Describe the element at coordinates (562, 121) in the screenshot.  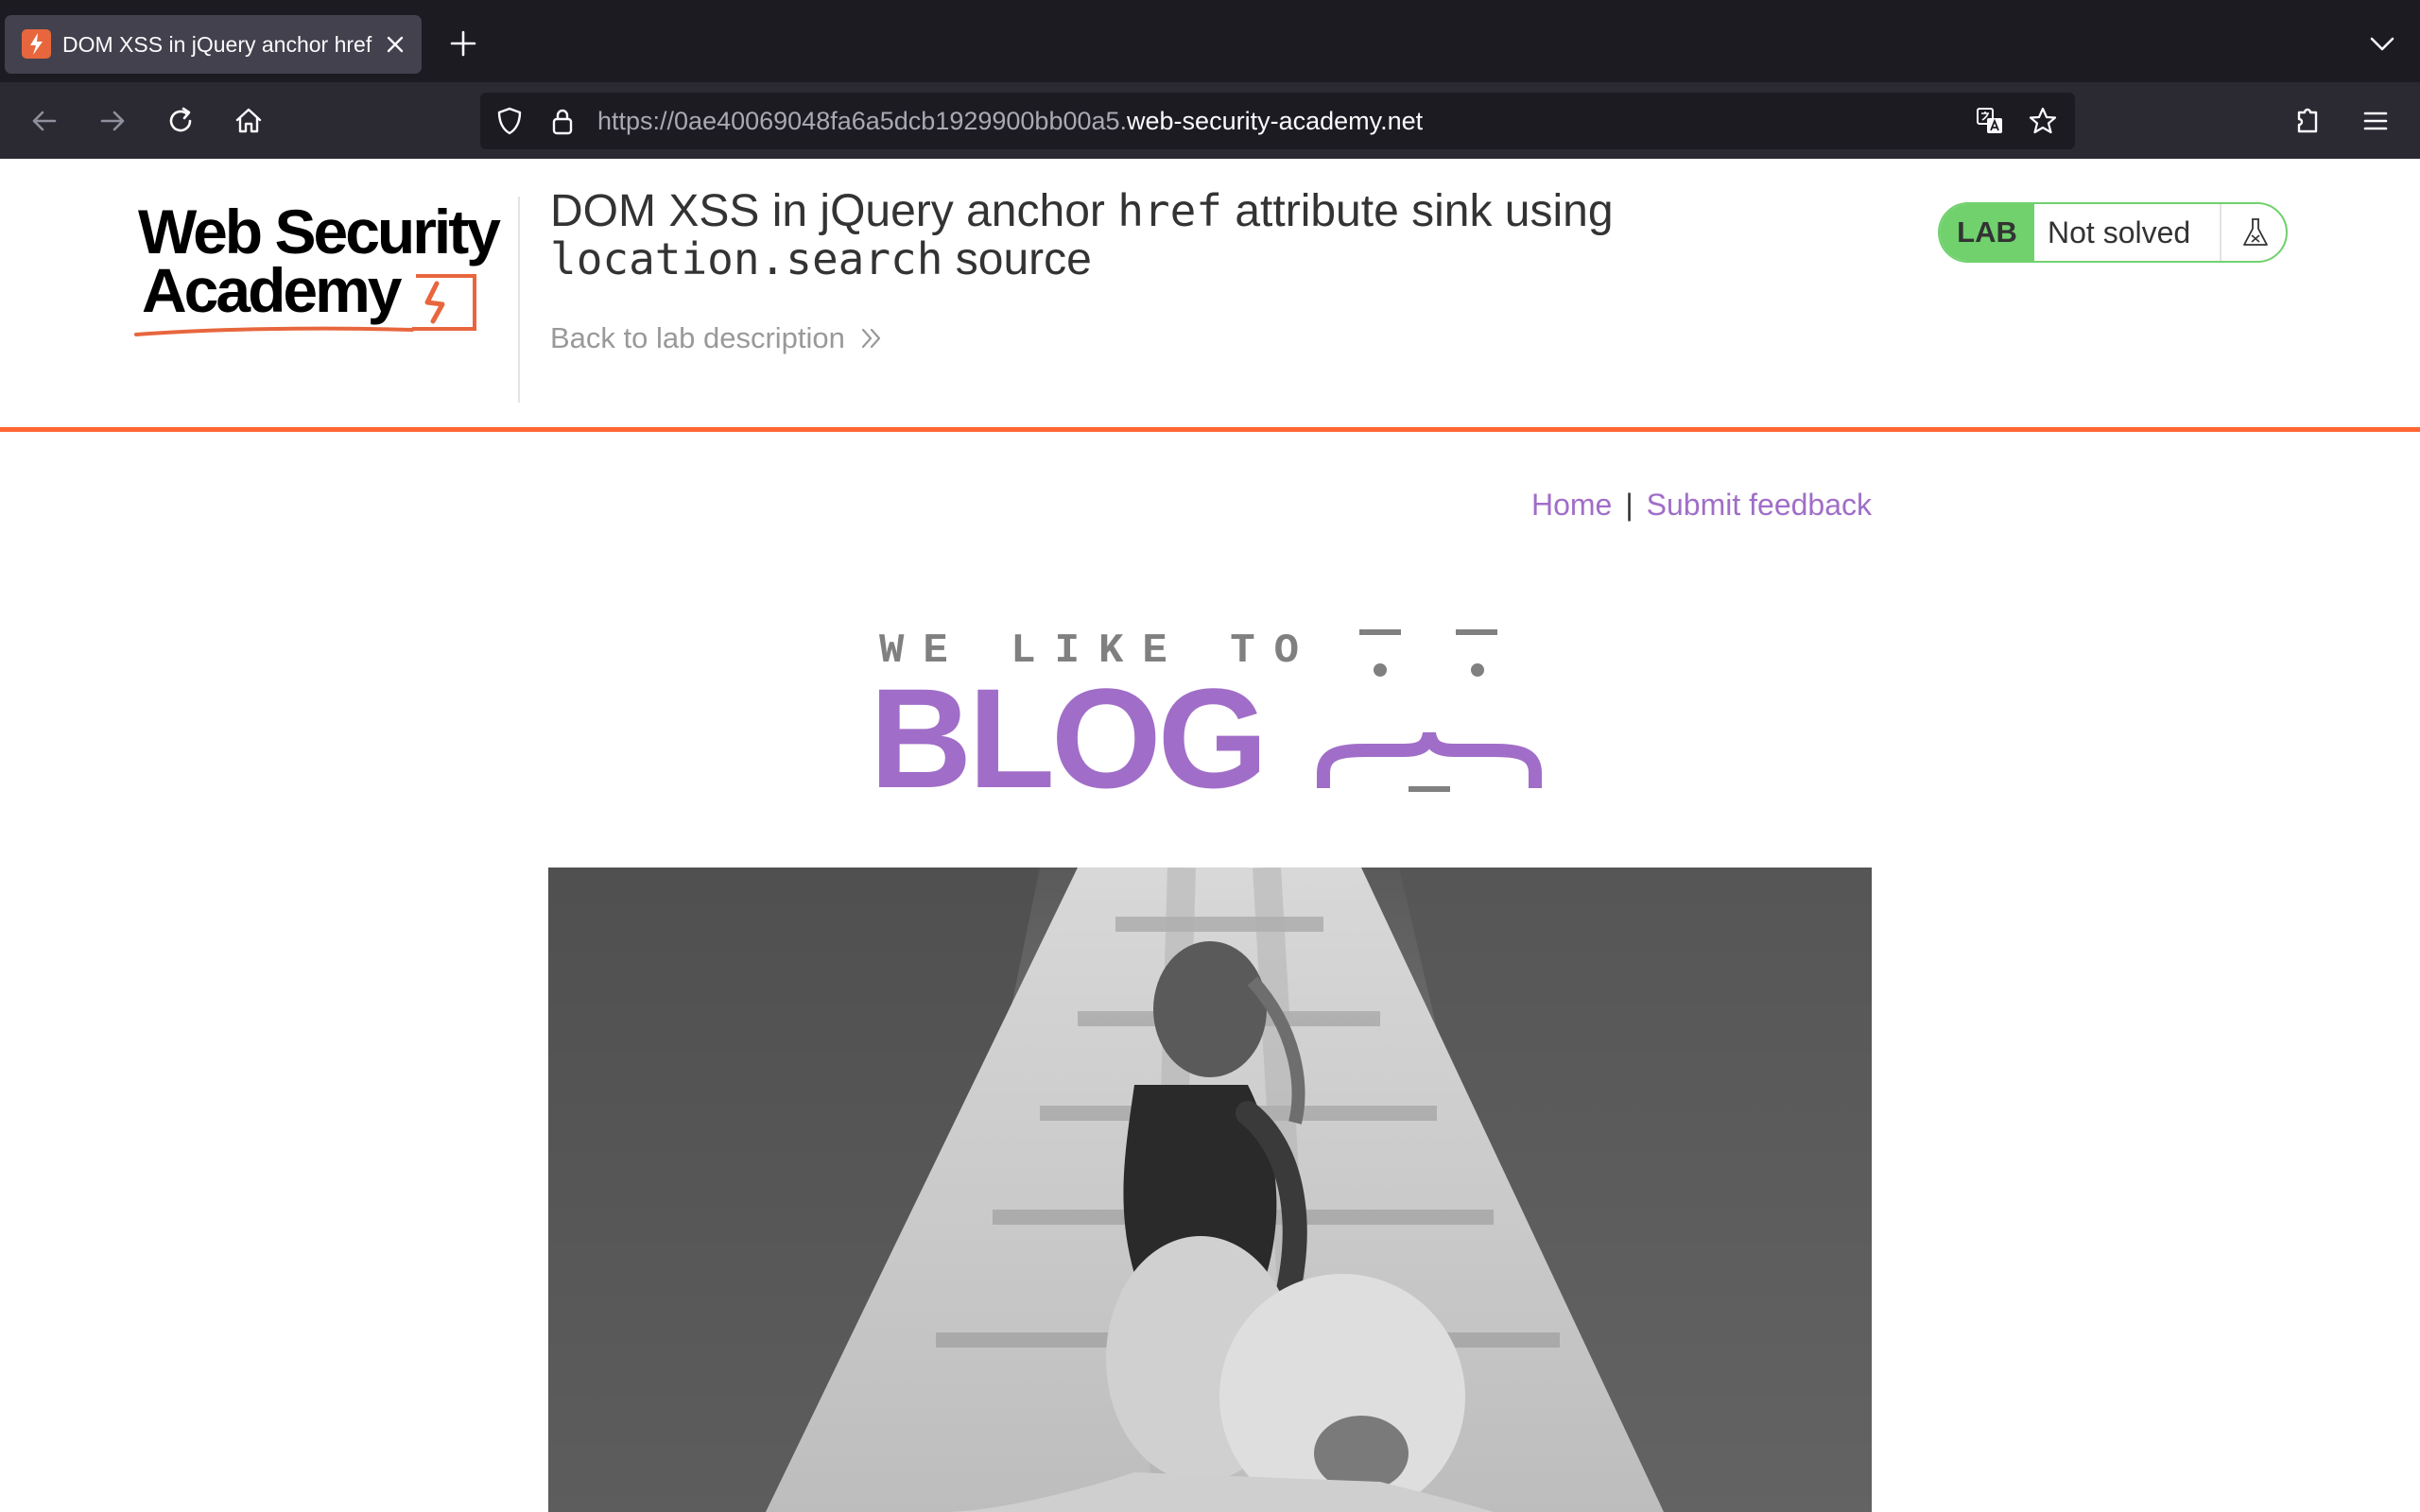
I see `lock-icon` at that location.